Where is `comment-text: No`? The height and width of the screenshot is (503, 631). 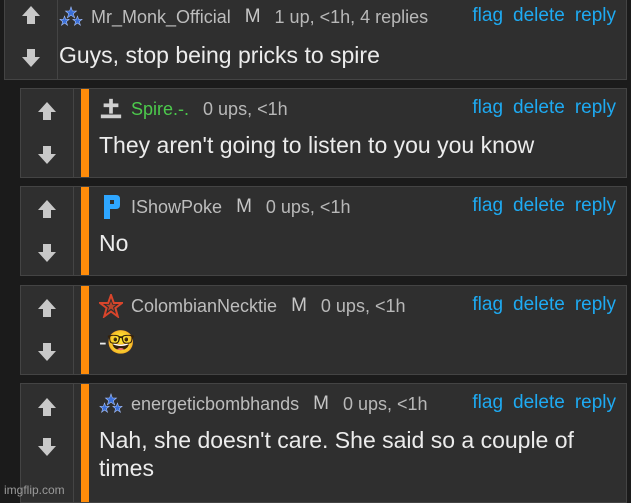
comment-text: No is located at coordinates (114, 243).